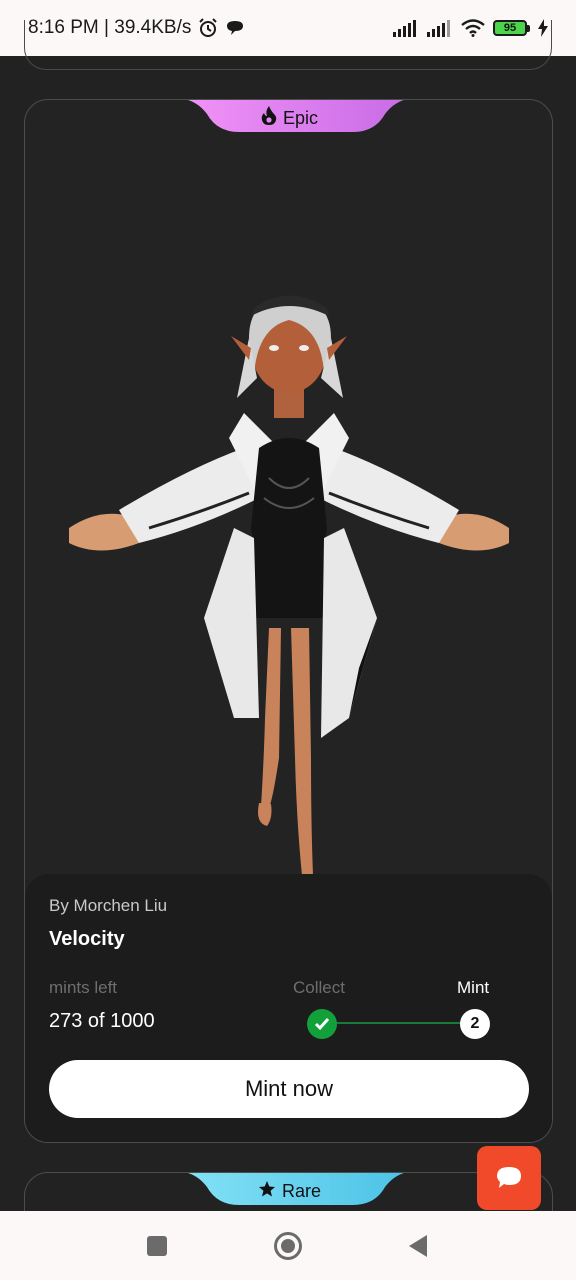  I want to click on mint-now-button: Mint now, so click(289, 1089).